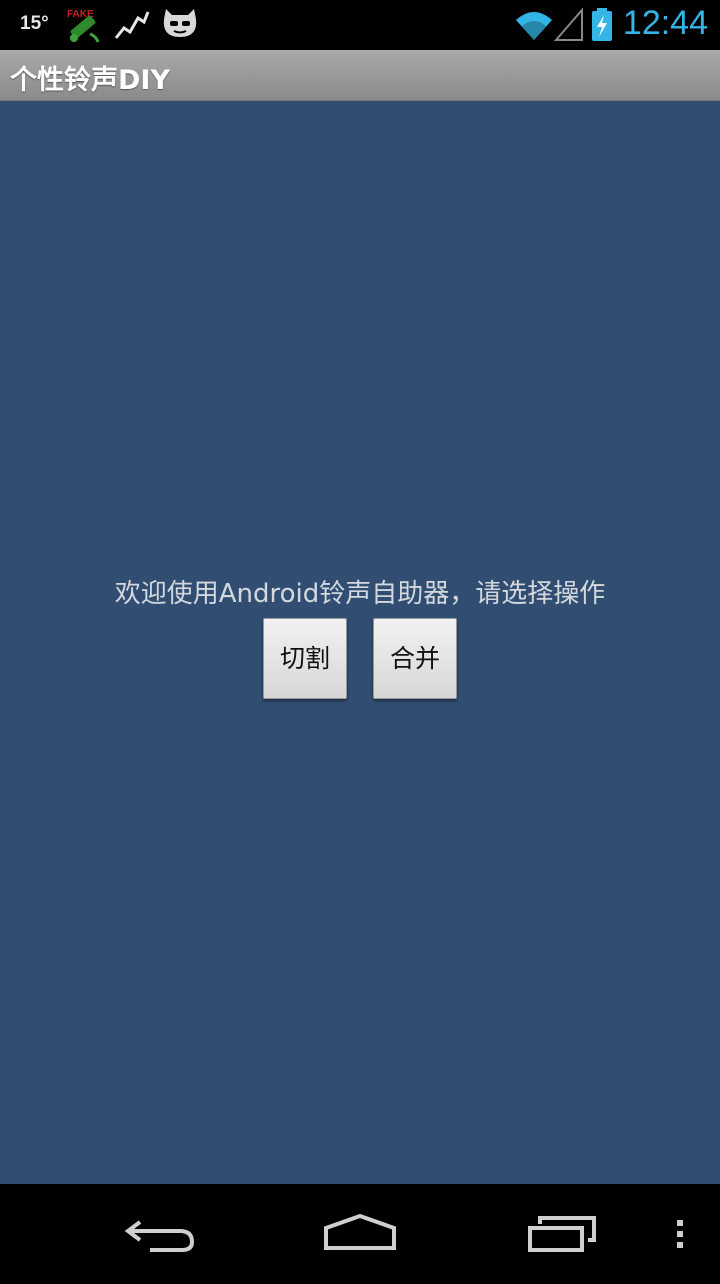  What do you see at coordinates (90, 80) in the screenshot?
I see `app-title: 个性铃声DIY` at bounding box center [90, 80].